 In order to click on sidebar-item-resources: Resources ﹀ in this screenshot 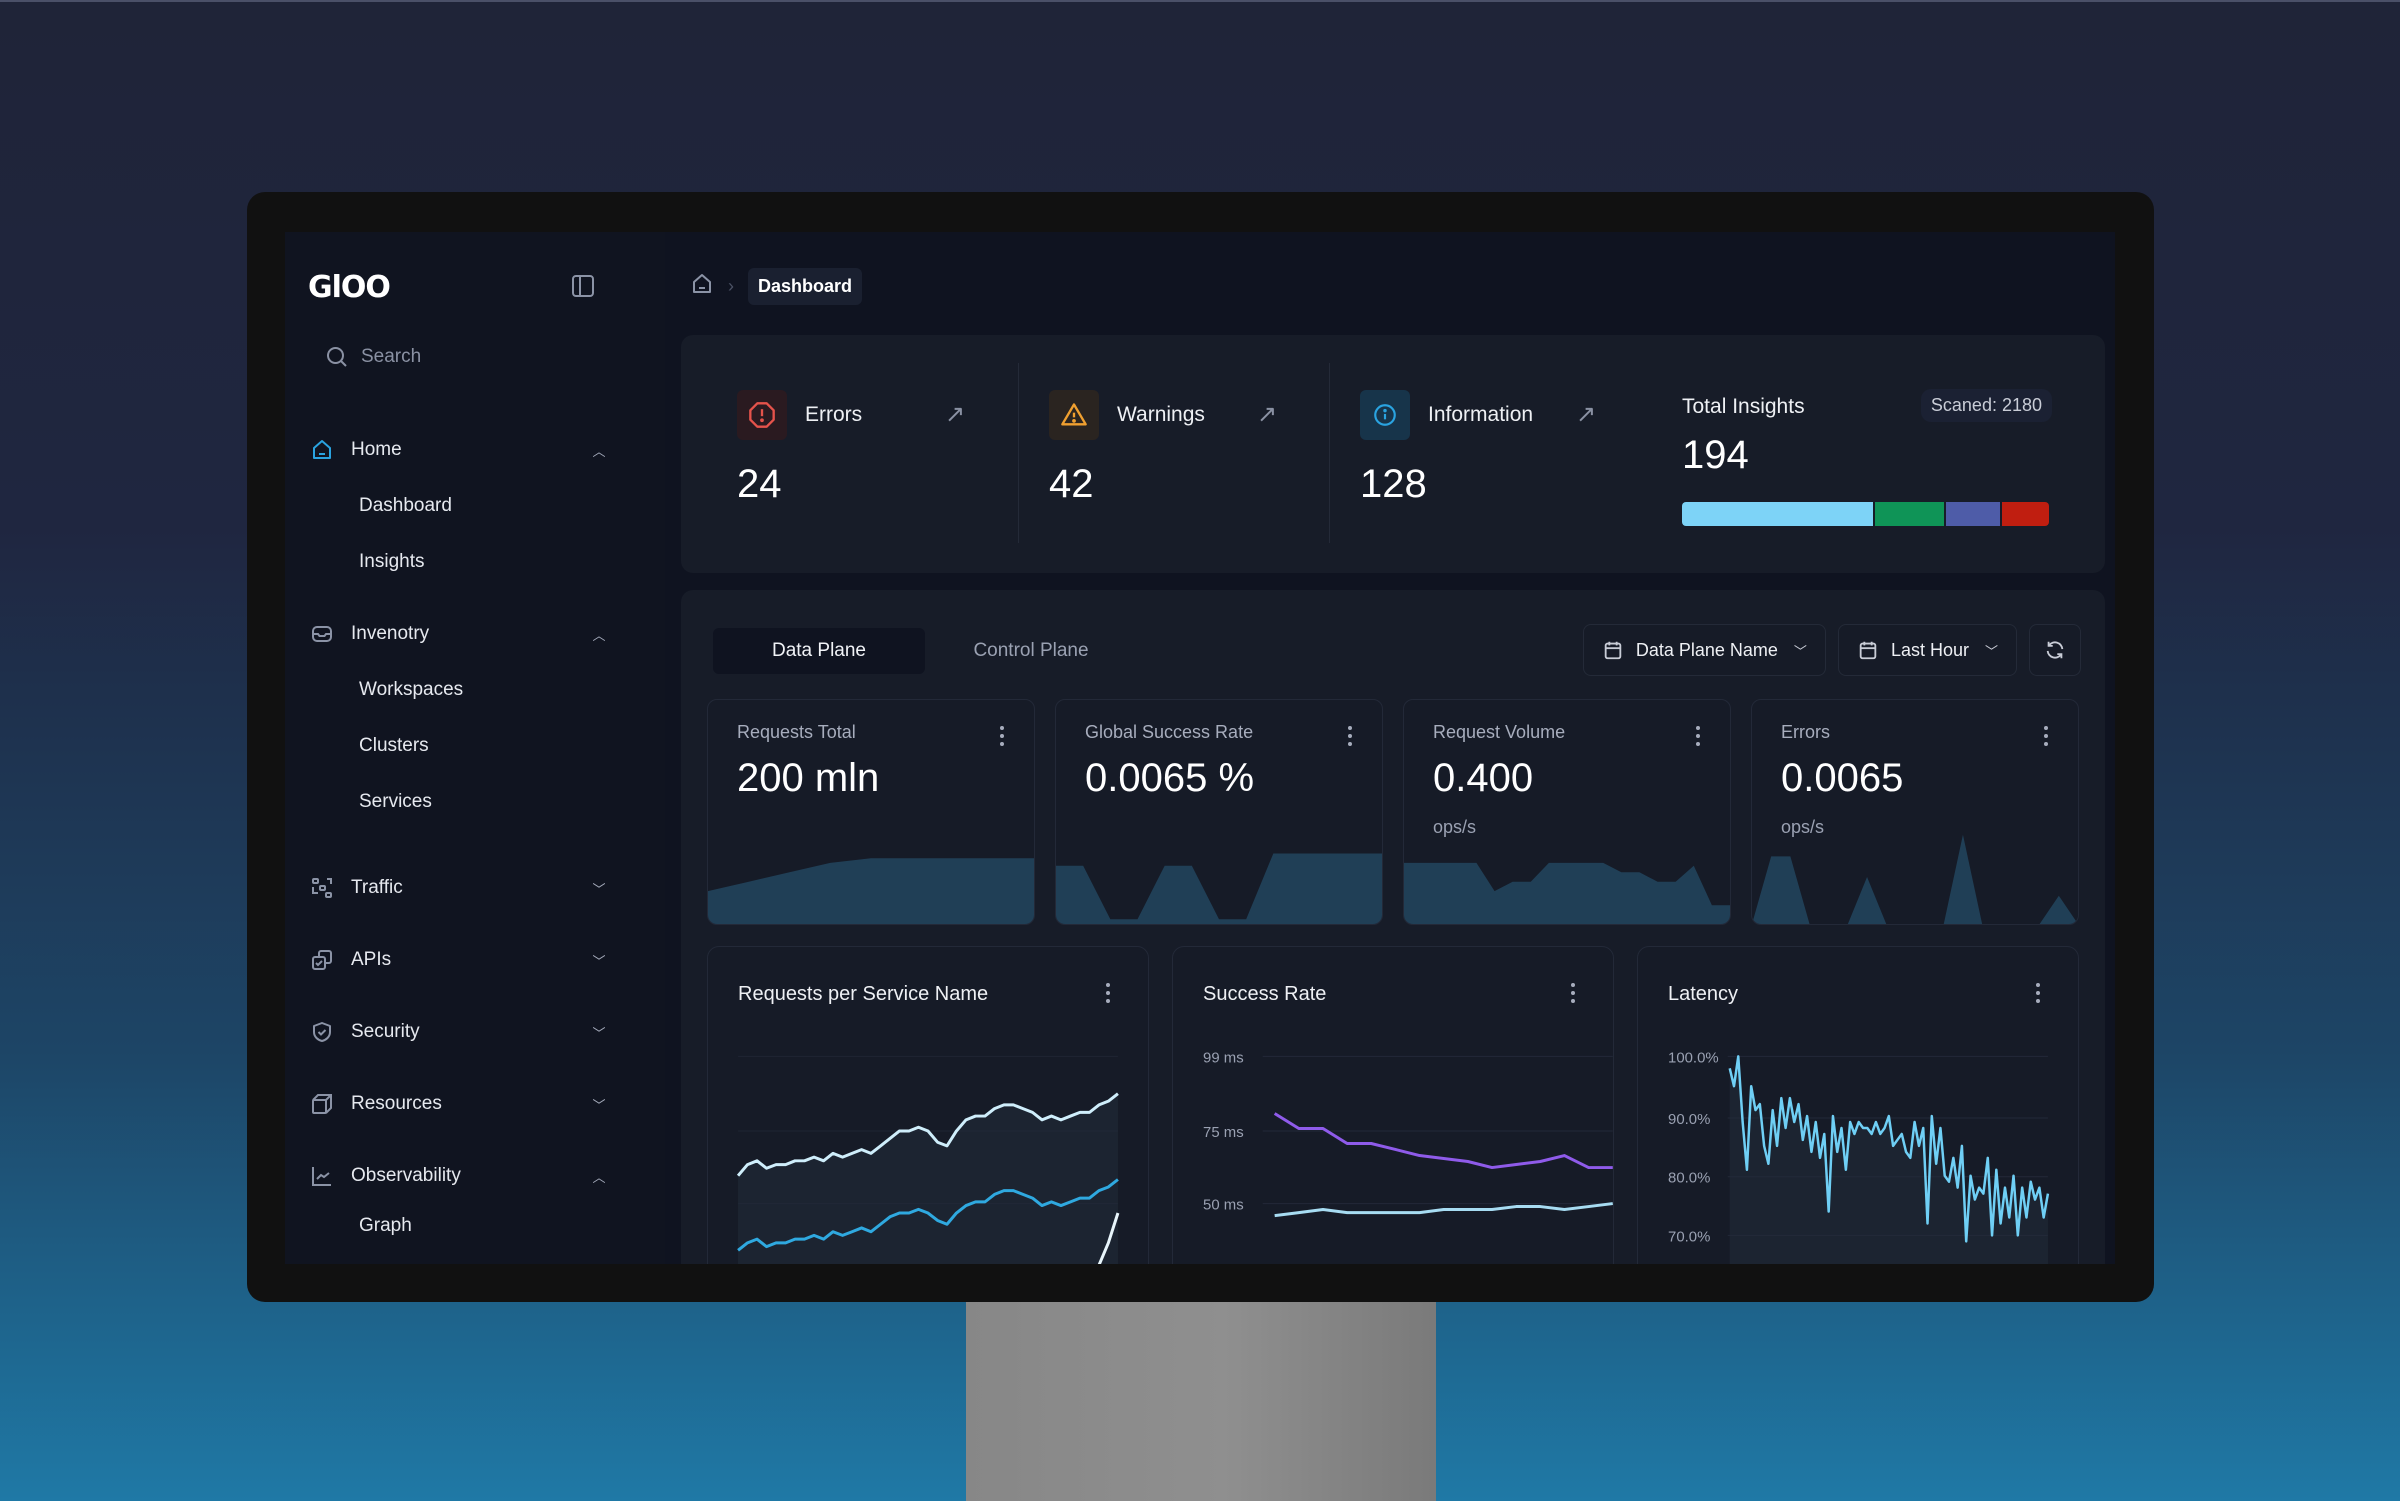, I will do `click(459, 1104)`.